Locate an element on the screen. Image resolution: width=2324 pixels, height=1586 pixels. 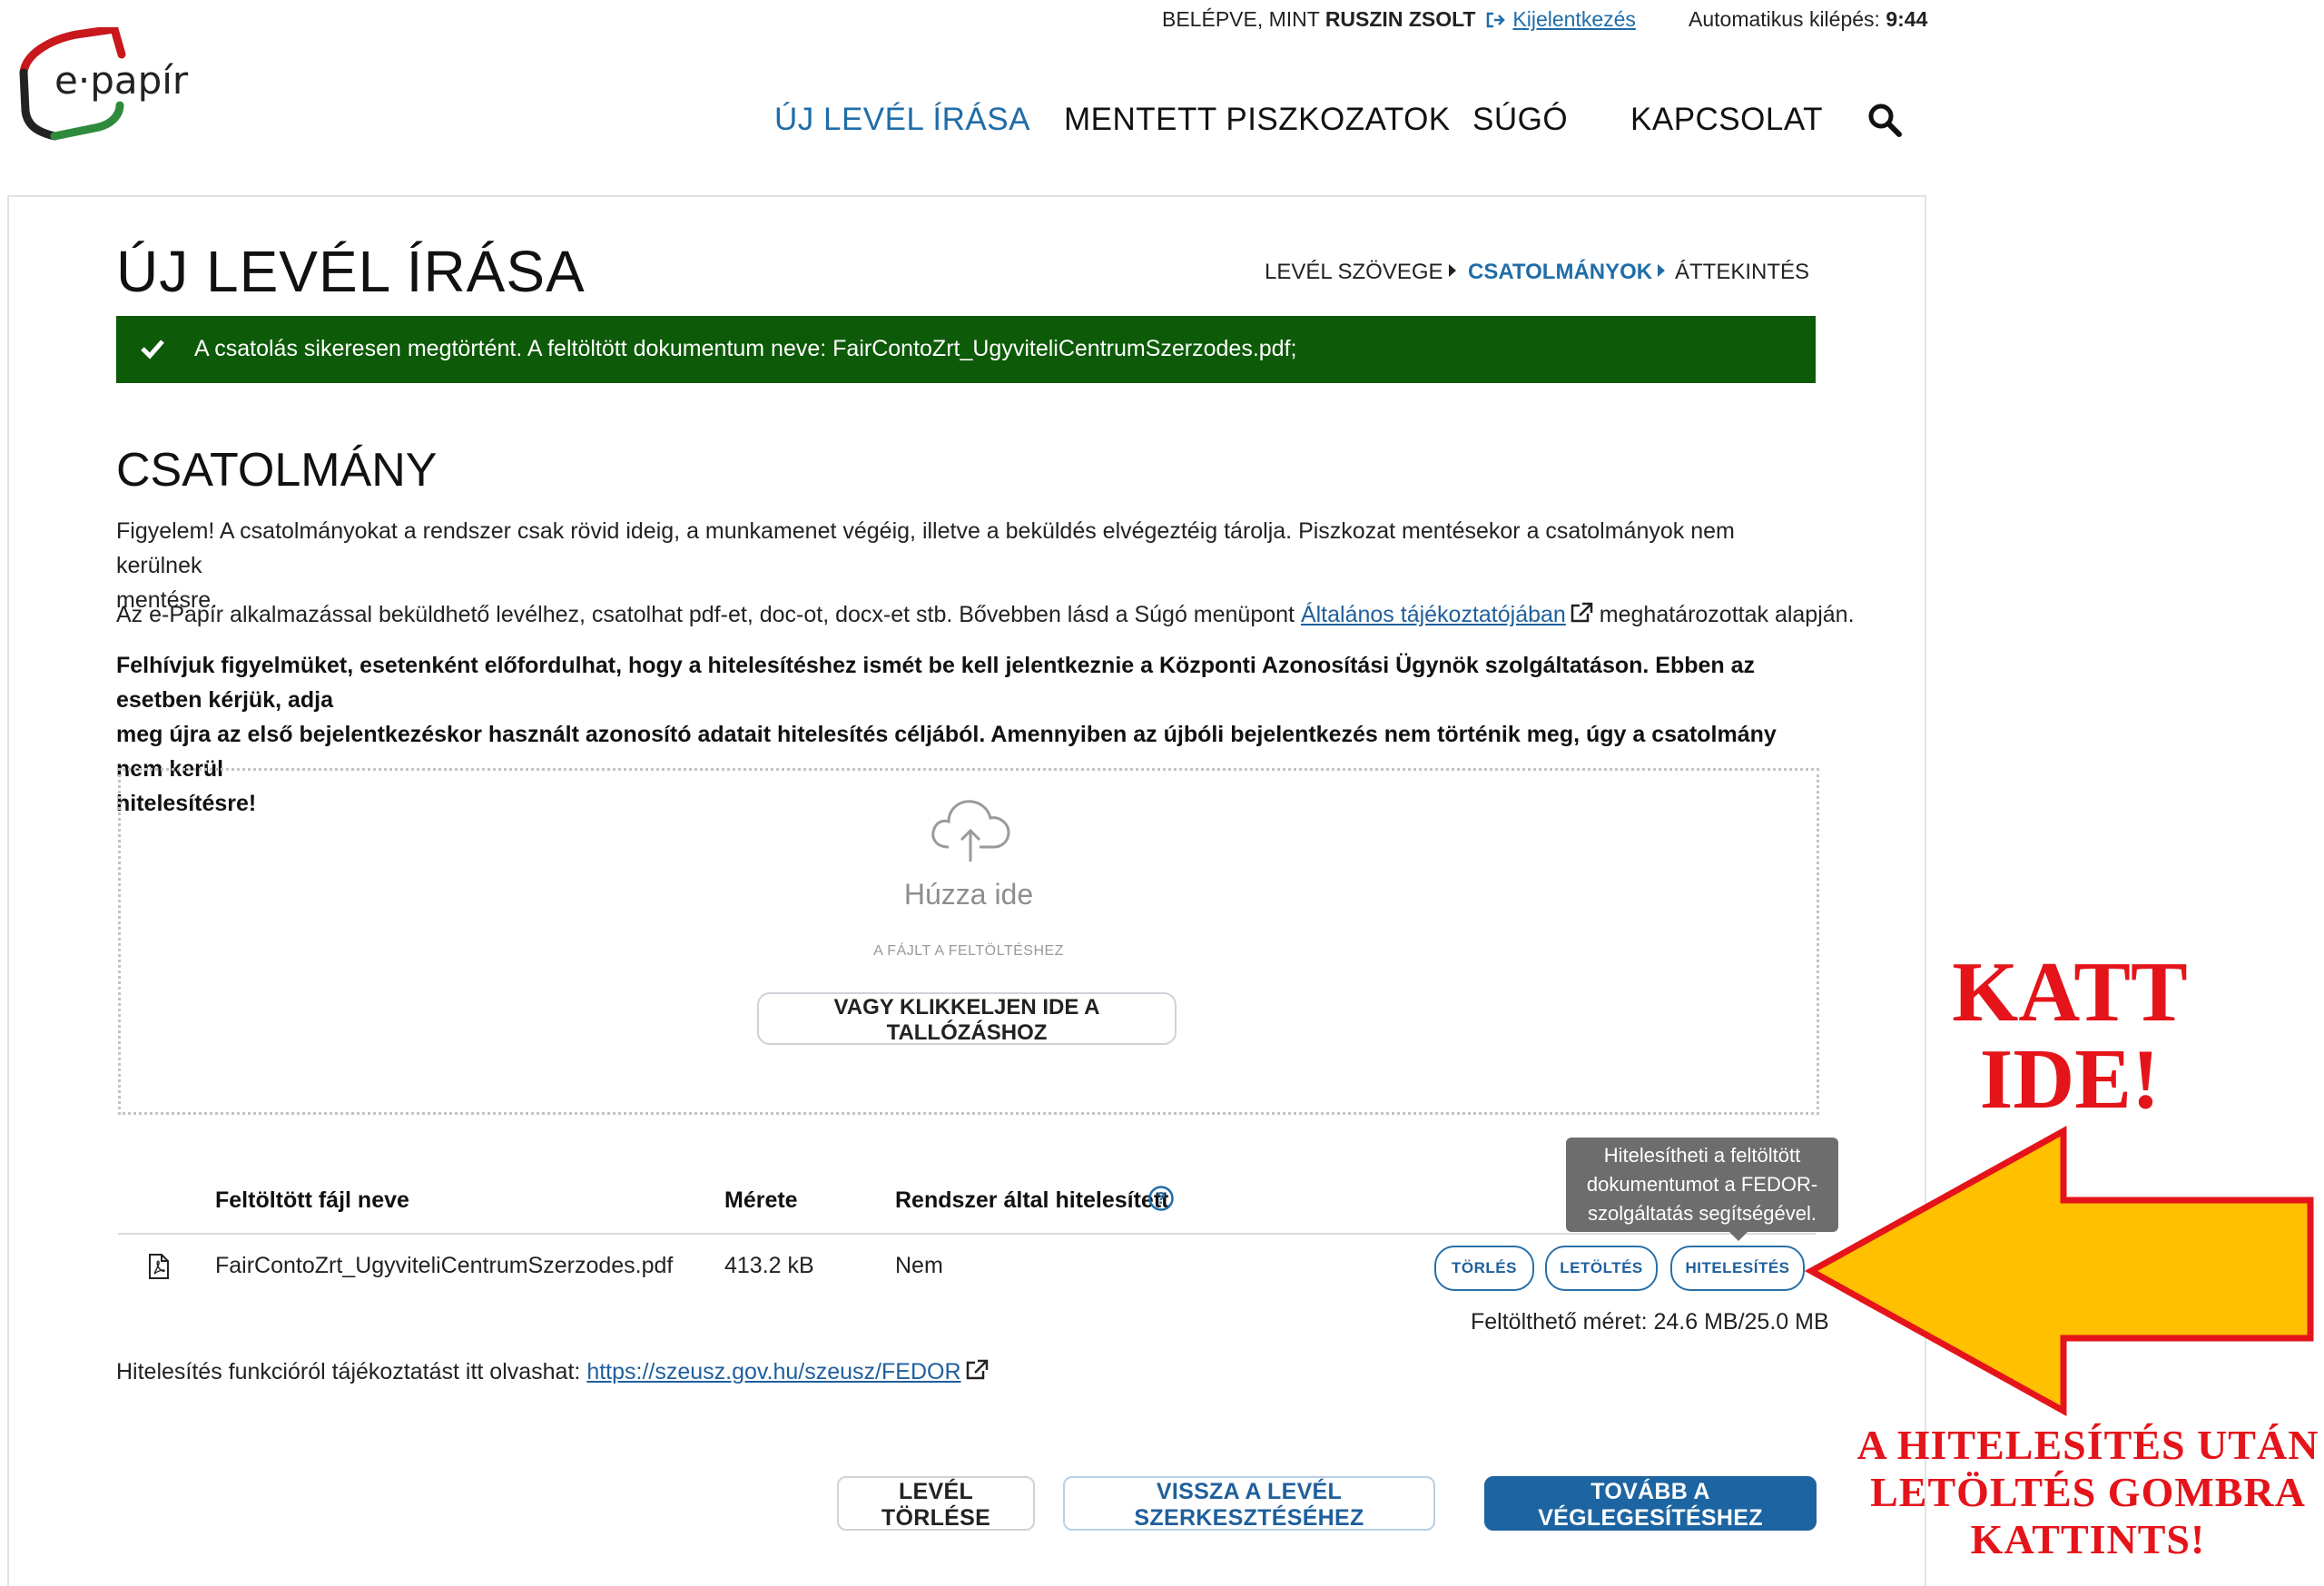
page-title: ÚJ LEVÉL ÍRÁSA is located at coordinates (351, 272).